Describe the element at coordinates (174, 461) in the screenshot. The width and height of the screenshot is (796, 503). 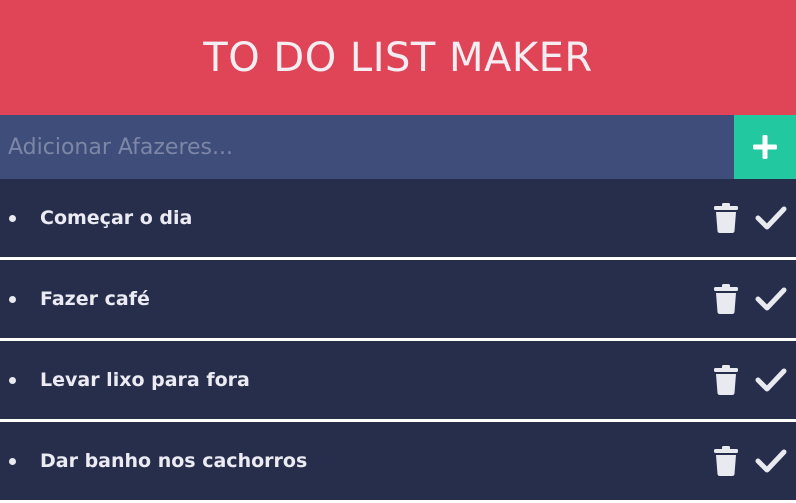
I see `todo-label: Dar banho nos cachorros` at that location.